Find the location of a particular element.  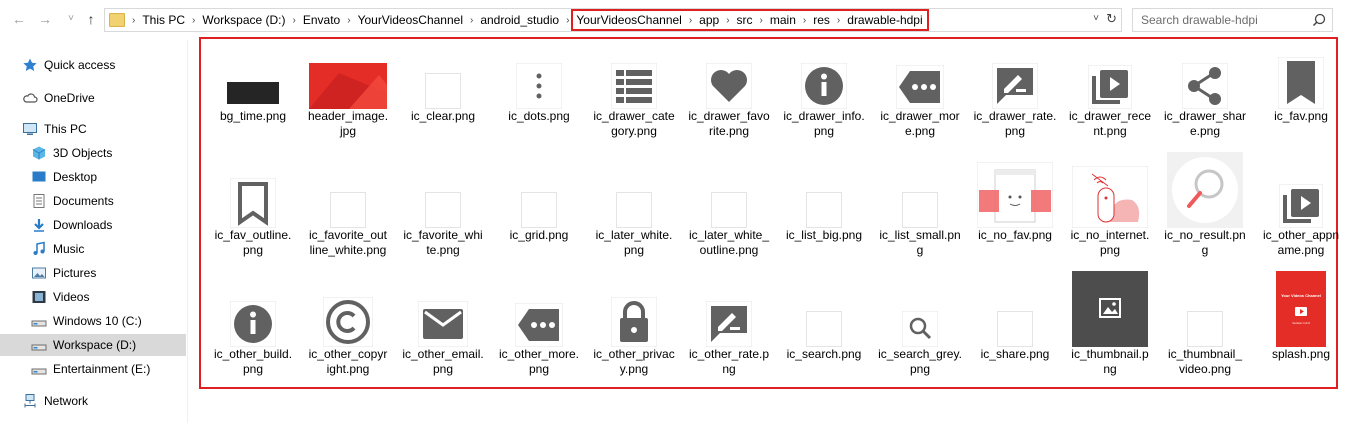

file-item: bg_time.png is located at coordinates (253, 97).